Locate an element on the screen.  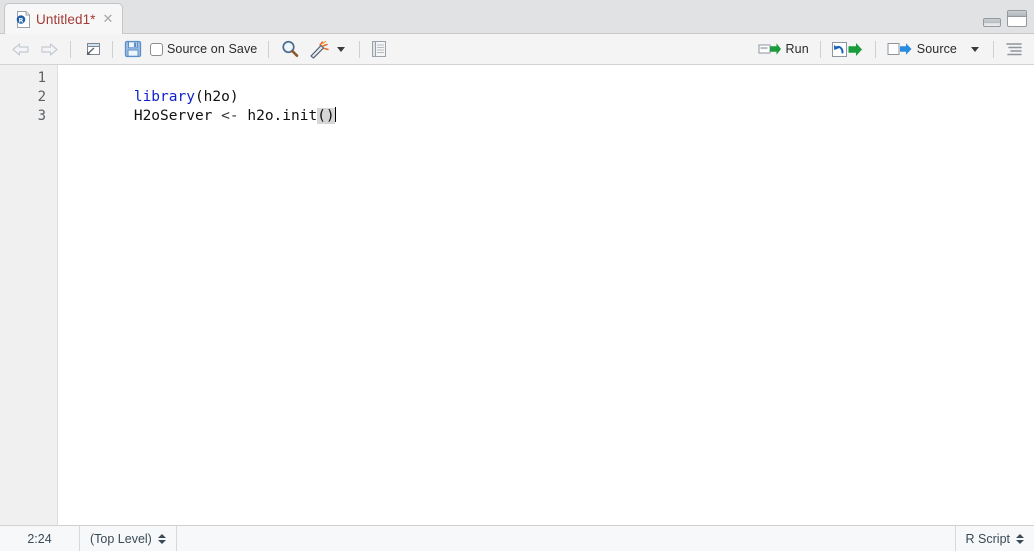
code-token: library is located at coordinates (164, 97).